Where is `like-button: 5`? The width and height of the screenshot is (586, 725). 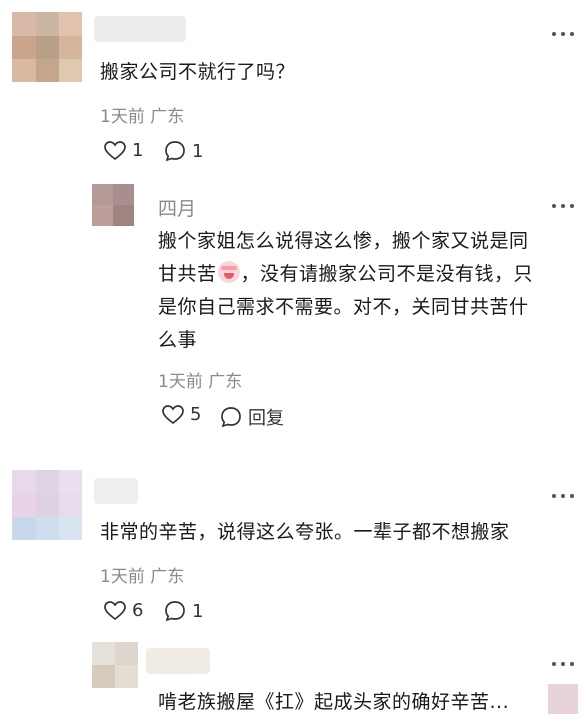
like-button: 5 is located at coordinates (181, 414).